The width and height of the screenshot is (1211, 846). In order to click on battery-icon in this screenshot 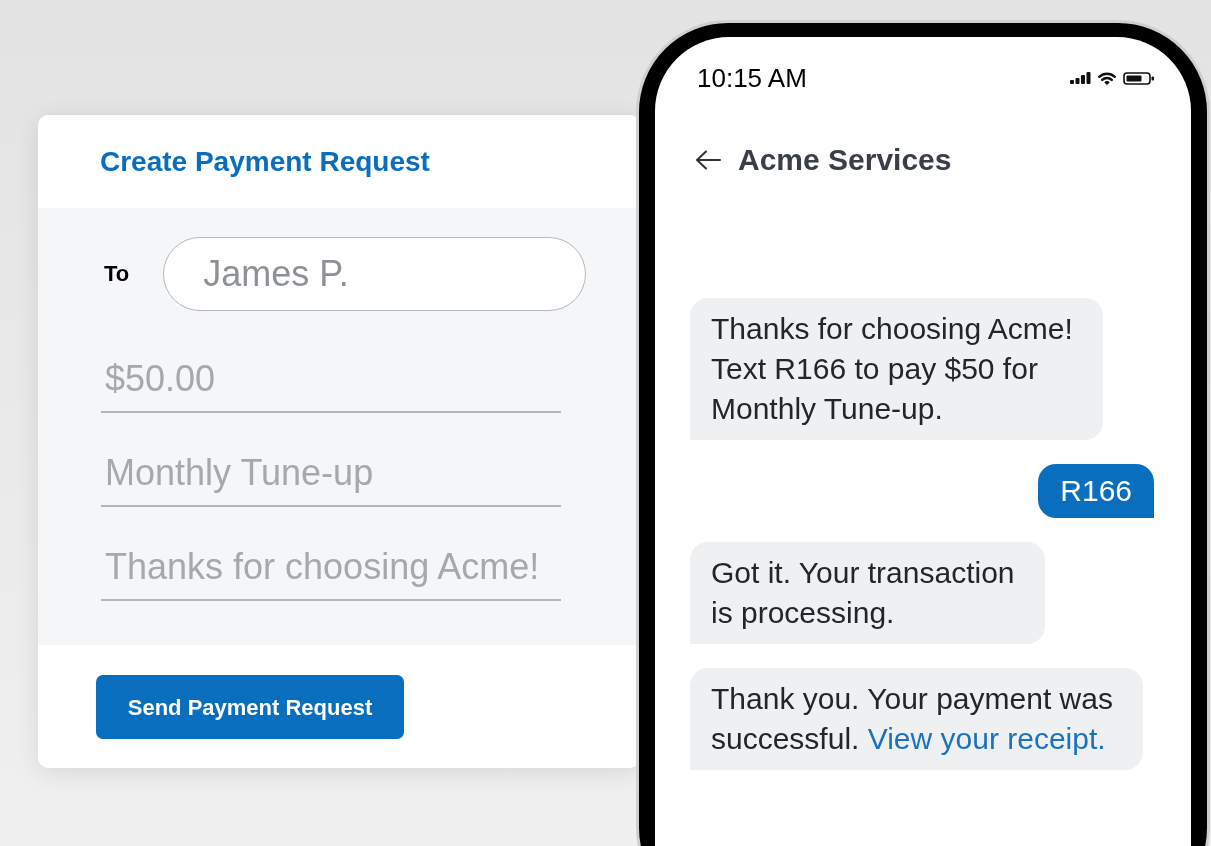, I will do `click(1139, 78)`.